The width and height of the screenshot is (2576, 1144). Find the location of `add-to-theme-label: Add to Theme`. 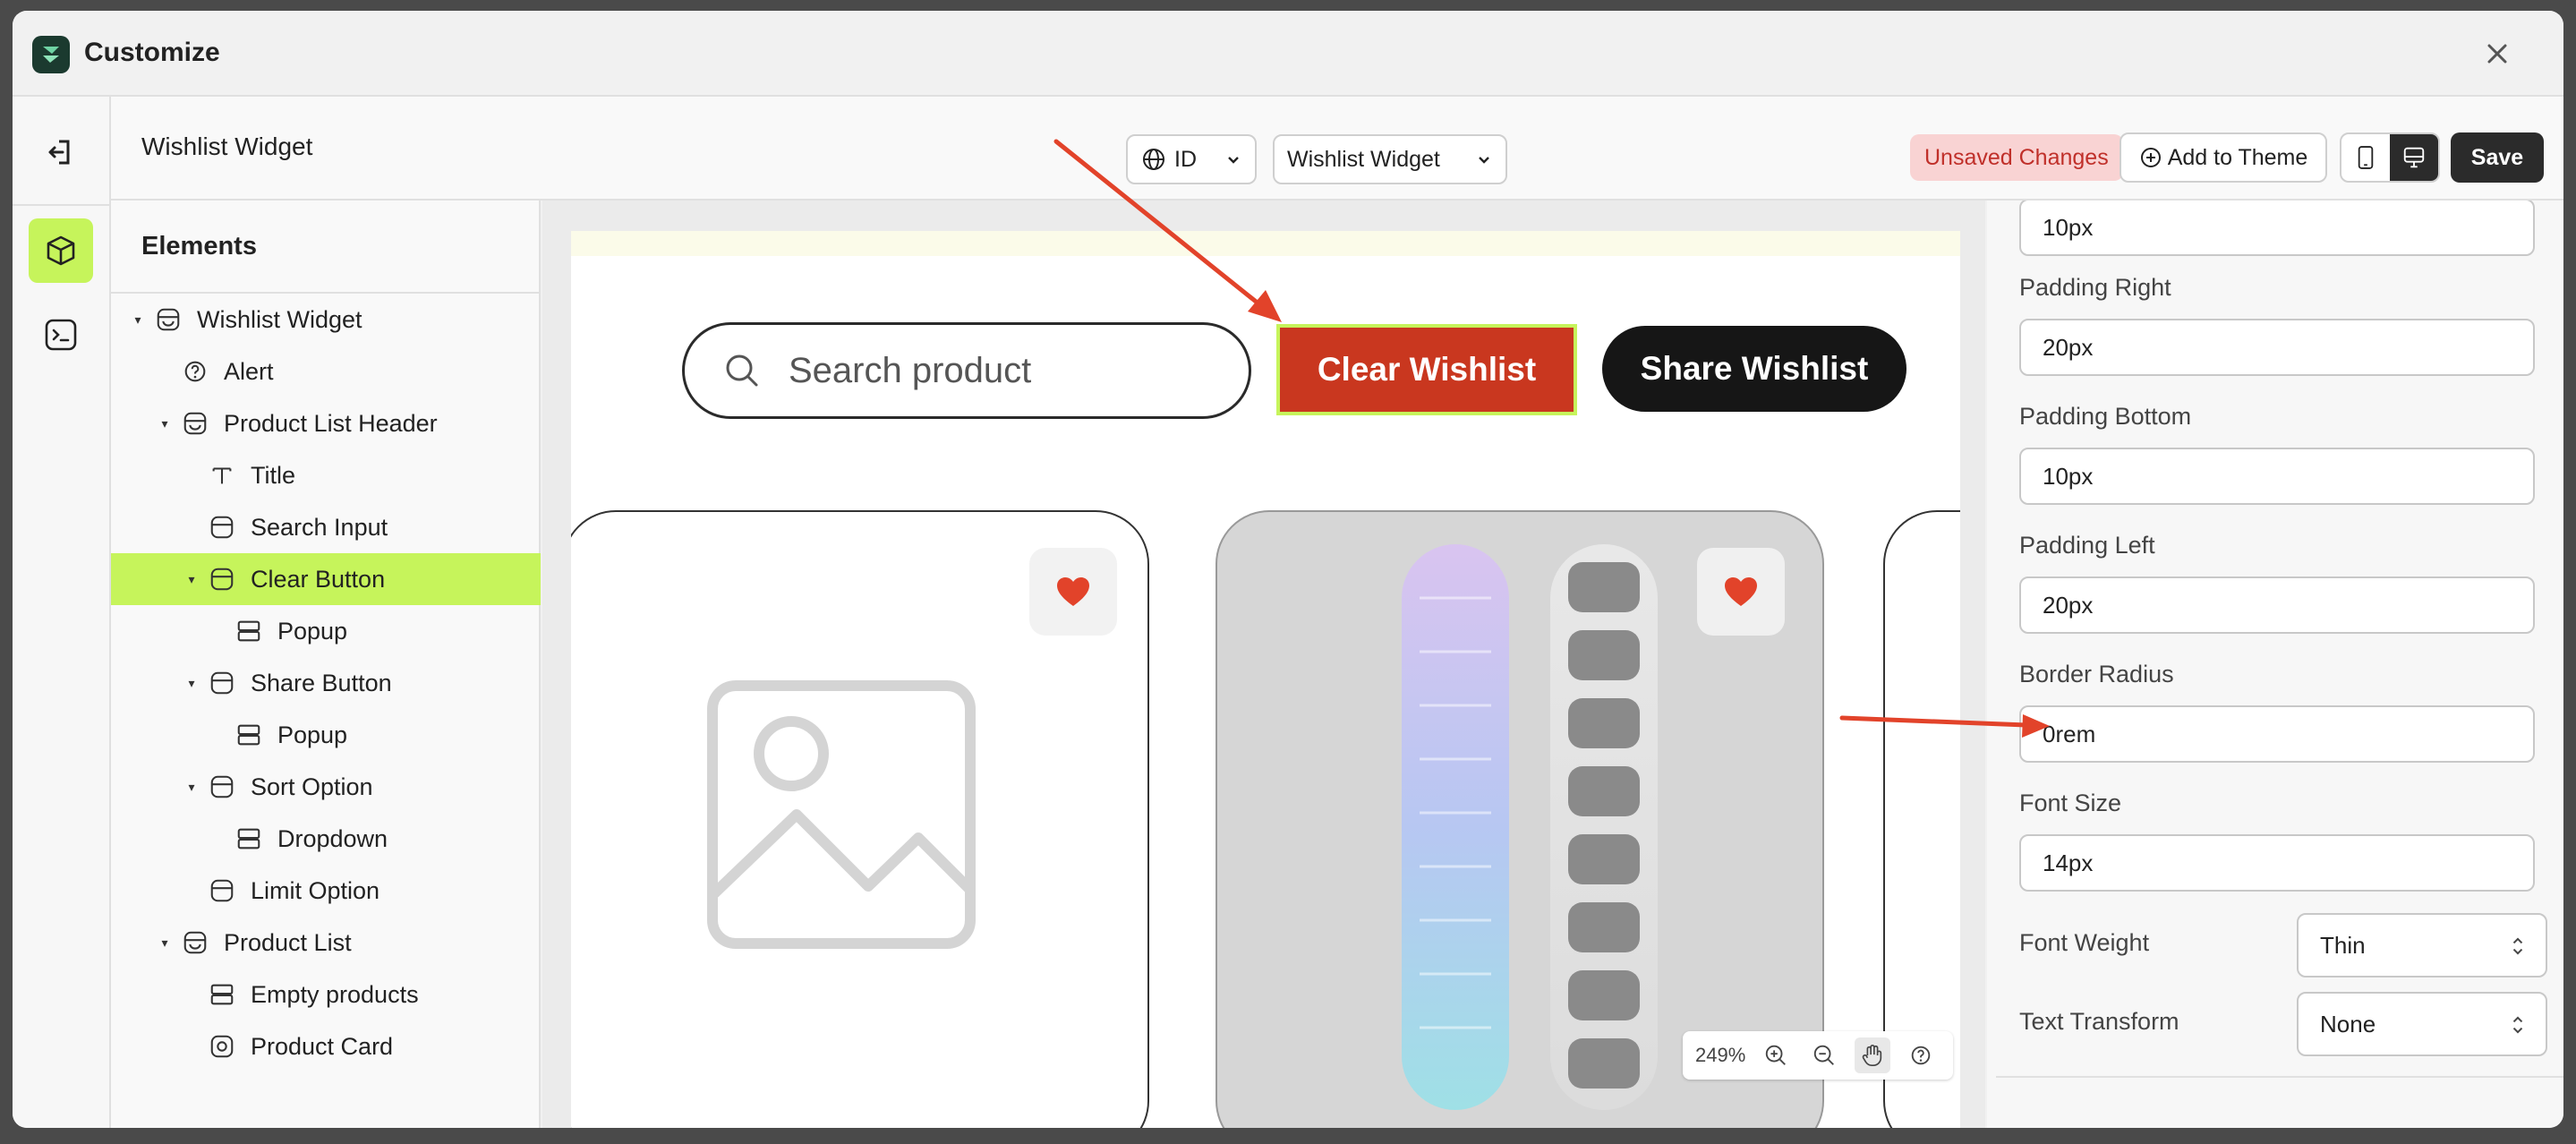

add-to-theme-label: Add to Theme is located at coordinates (2237, 157).